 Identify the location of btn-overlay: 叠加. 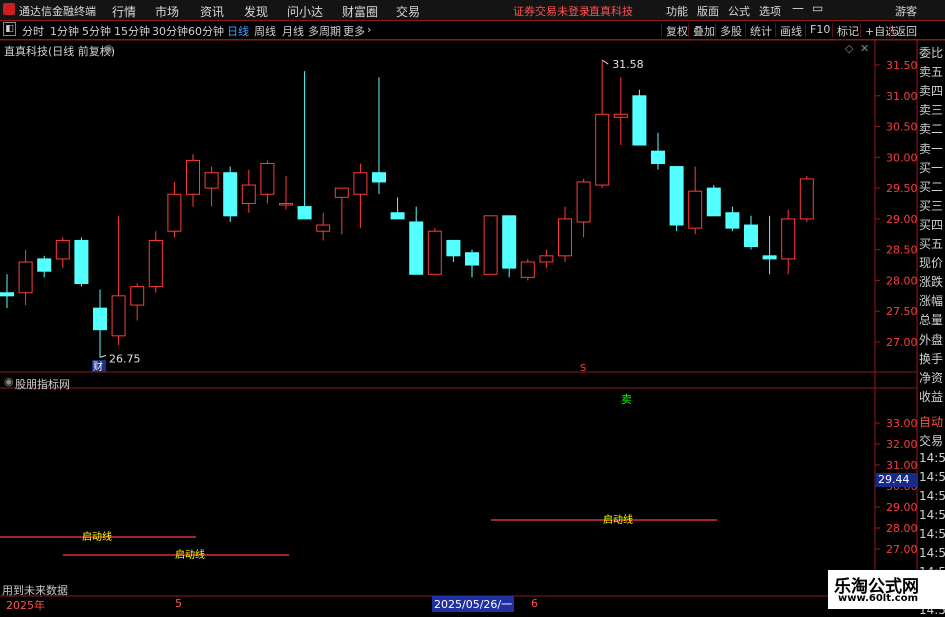
(701, 30).